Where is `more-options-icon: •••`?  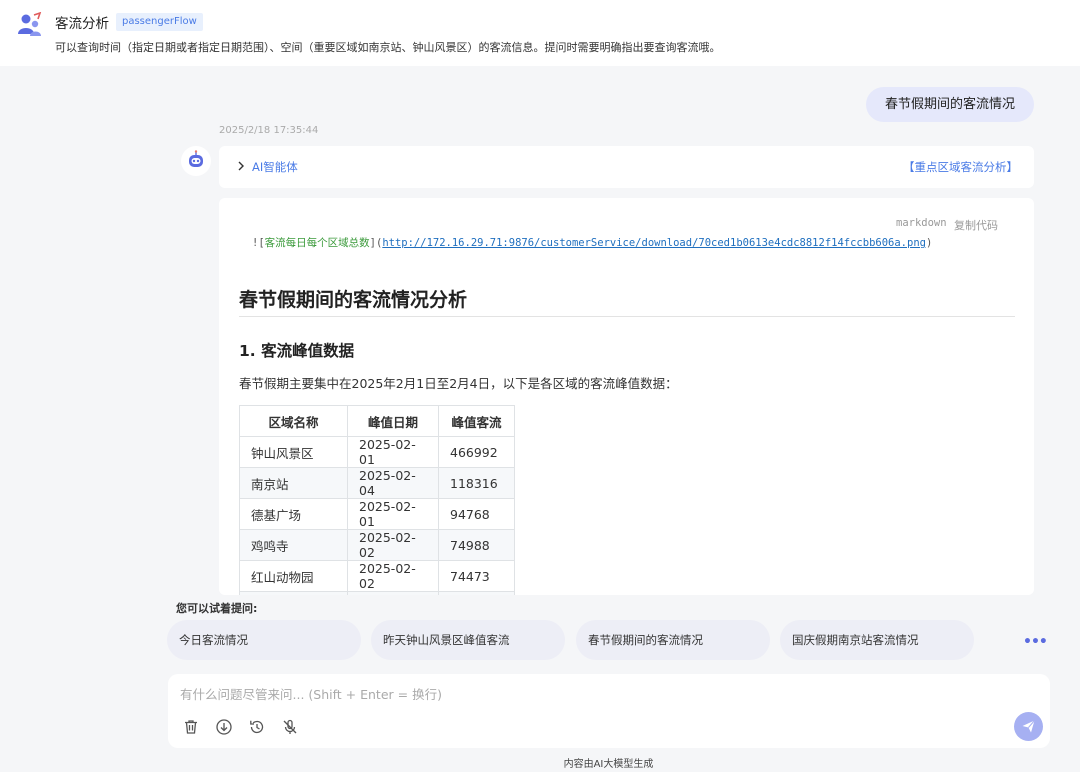 more-options-icon: ••• is located at coordinates (1035, 642).